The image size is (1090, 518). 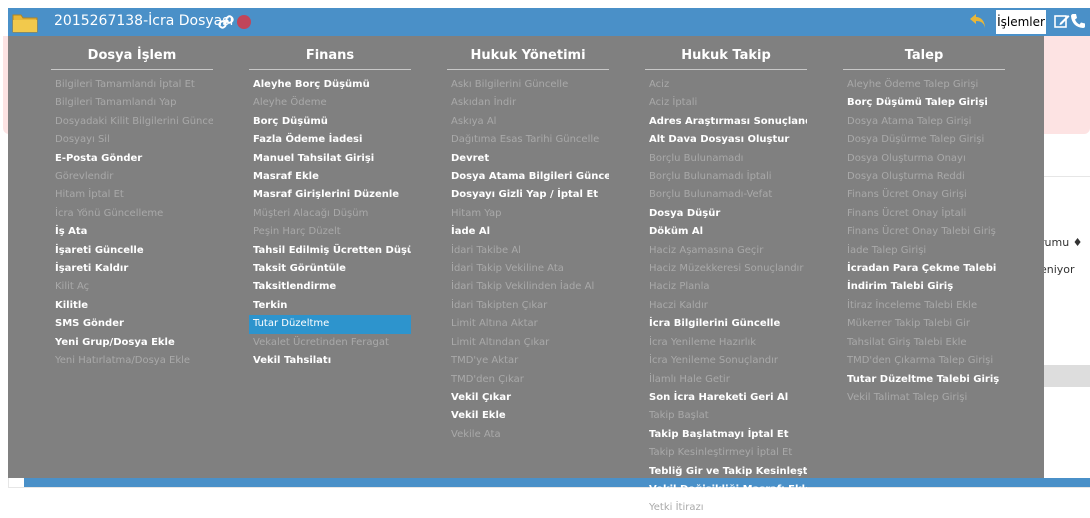 I want to click on menu-item: Dosya Oluşturma Onayı, so click(x=906, y=158).